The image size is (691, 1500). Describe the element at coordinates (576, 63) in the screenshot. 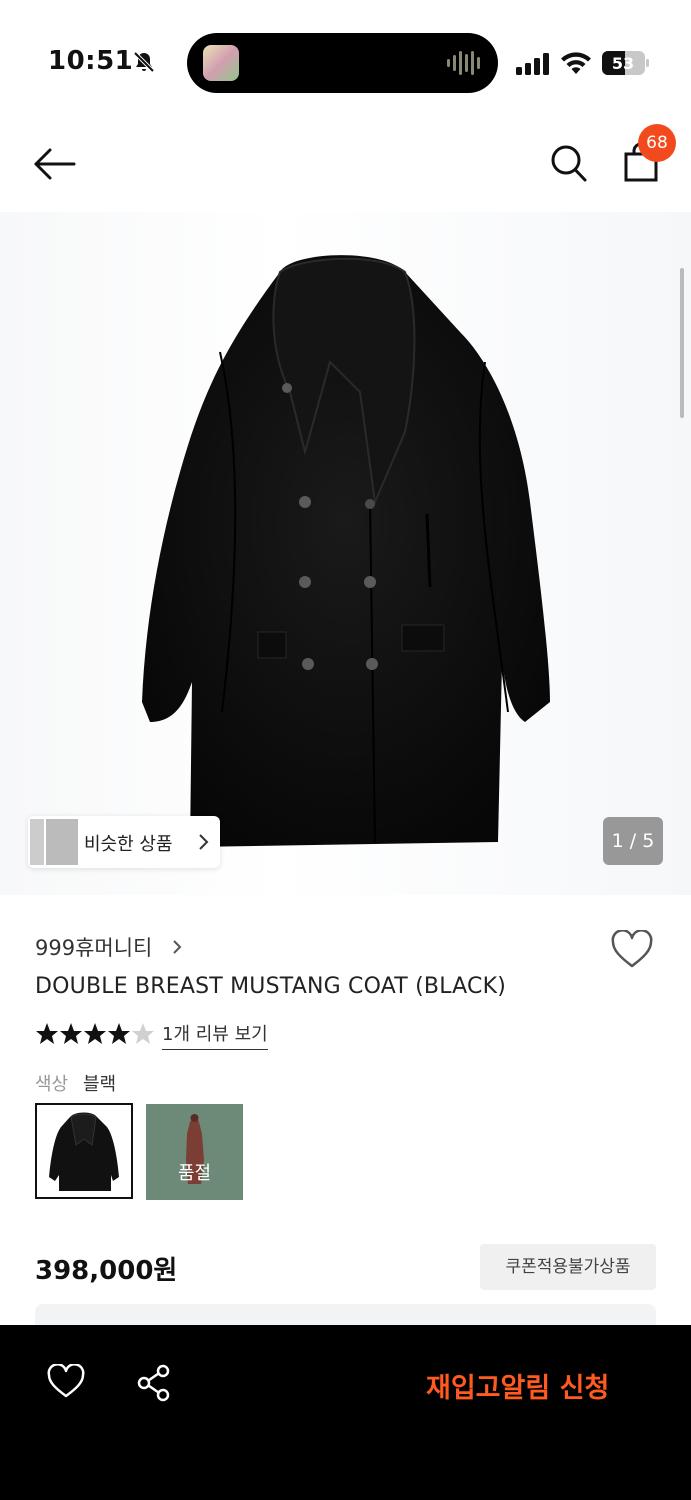

I see `wifi-icon` at that location.